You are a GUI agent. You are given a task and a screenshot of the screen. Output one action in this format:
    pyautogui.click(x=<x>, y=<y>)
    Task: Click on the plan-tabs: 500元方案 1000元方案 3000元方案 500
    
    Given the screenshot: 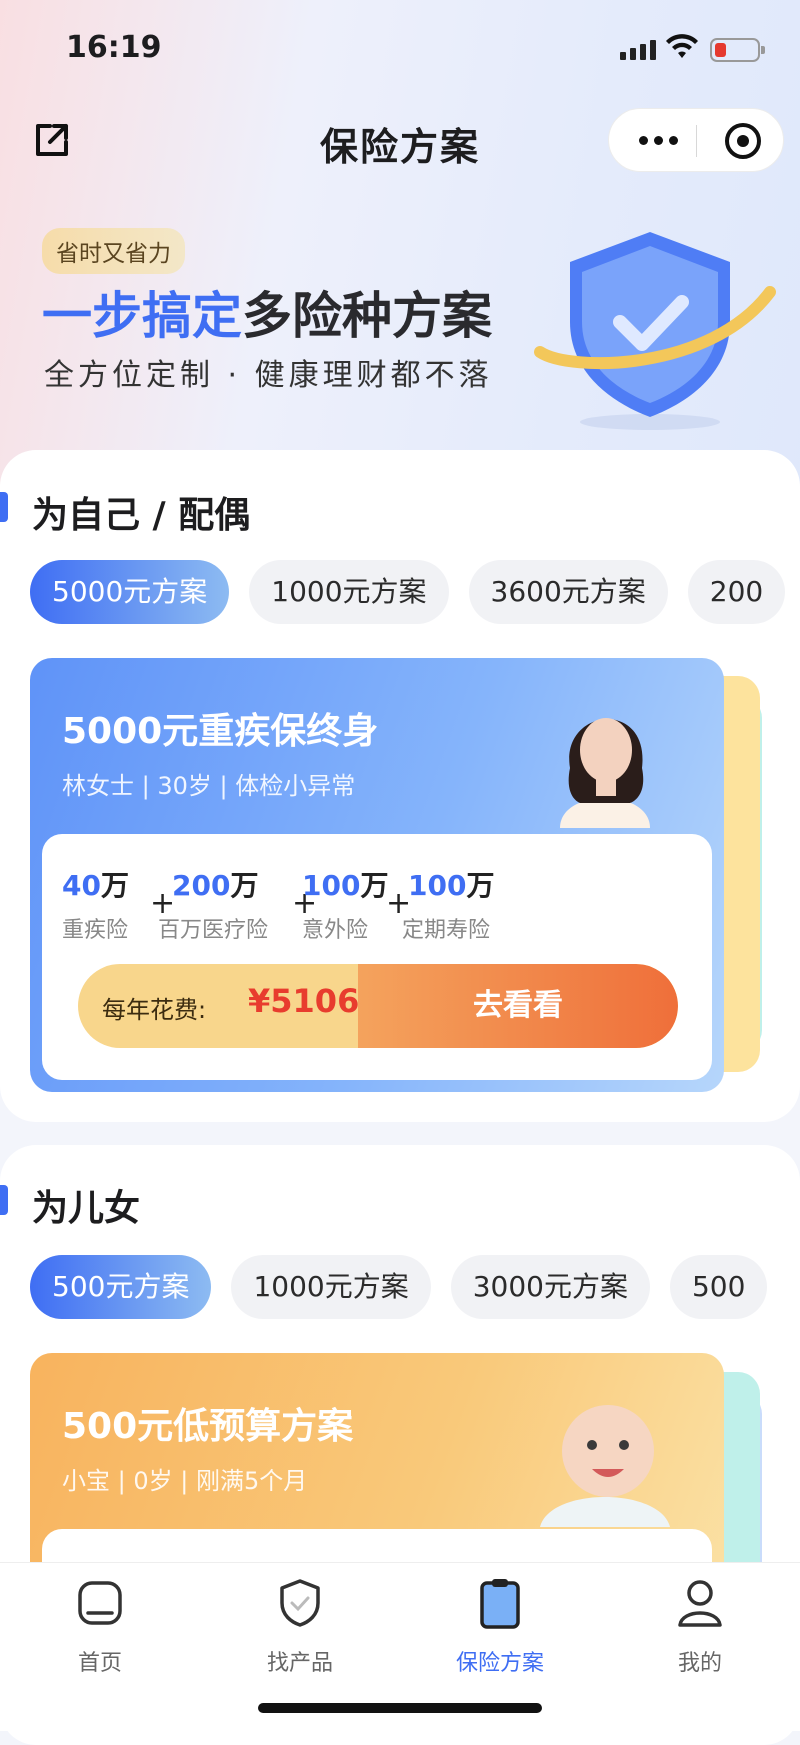 What is the action you would take?
    pyautogui.click(x=415, y=1288)
    